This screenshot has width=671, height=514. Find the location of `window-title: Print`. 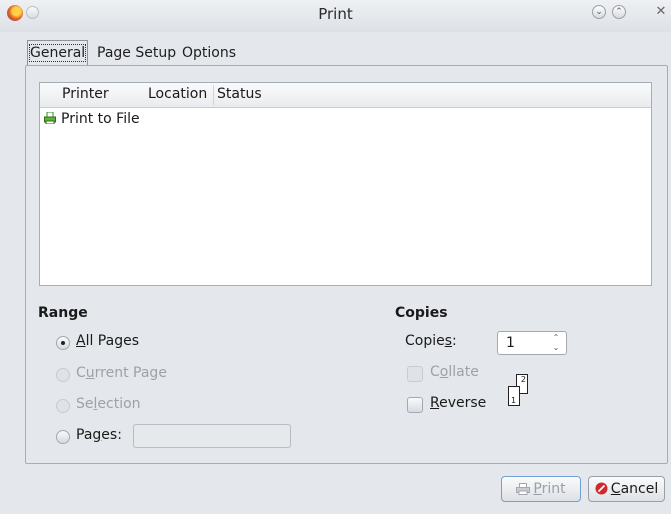

window-title: Print is located at coordinates (335, 14).